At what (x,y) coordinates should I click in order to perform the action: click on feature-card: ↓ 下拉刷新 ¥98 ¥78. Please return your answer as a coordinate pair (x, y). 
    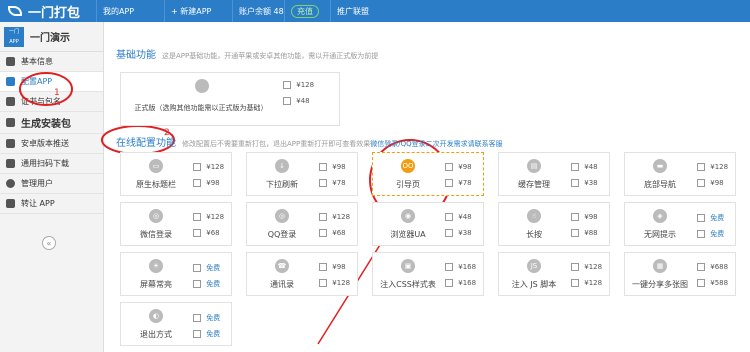
    Looking at the image, I should click on (302, 174).